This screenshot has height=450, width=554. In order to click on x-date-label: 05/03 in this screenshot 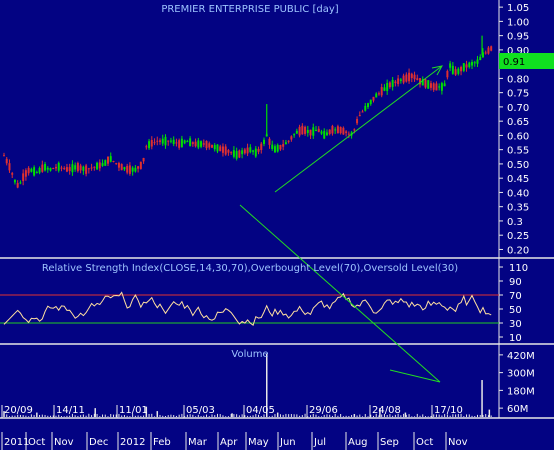, I will do `click(200, 410)`.